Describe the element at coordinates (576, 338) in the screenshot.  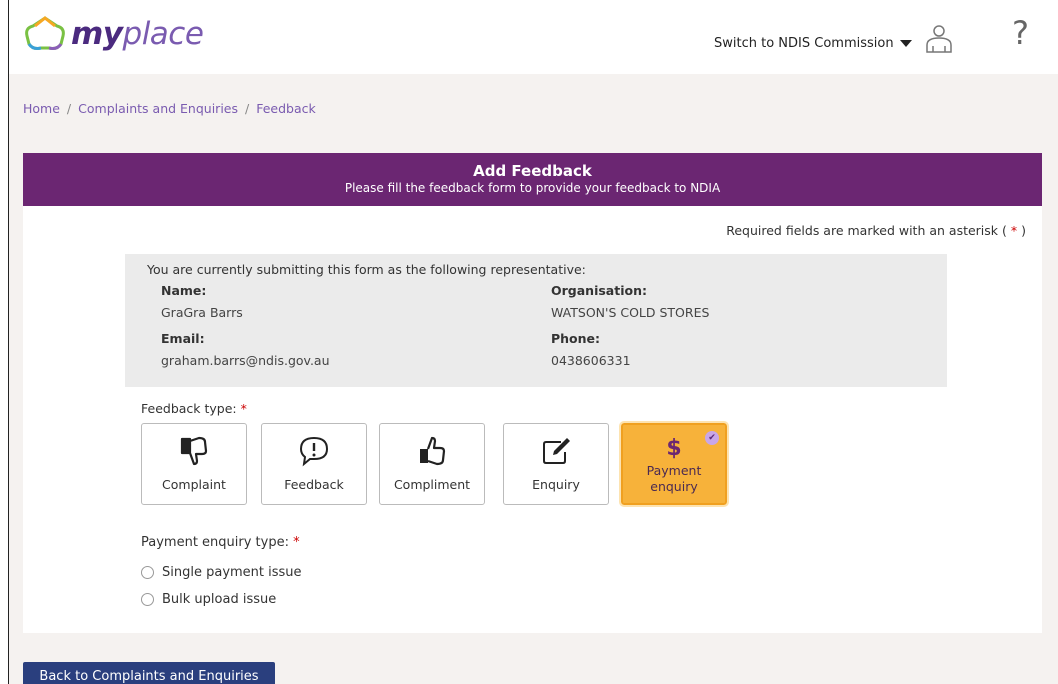
I see `phone-label: Phone:` at that location.